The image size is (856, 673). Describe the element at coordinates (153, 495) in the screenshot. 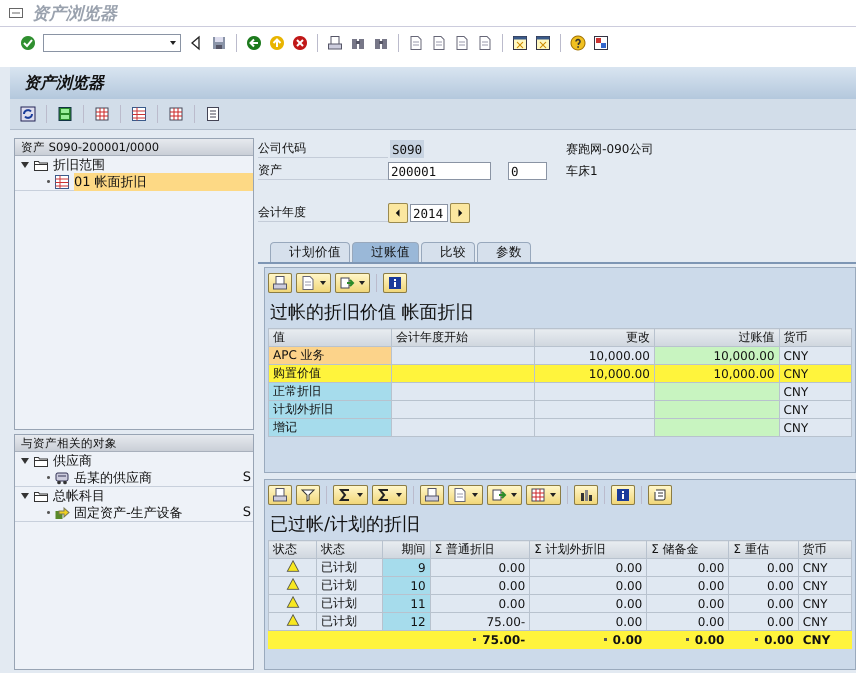

I see `tree-node: 总帐科目` at that location.